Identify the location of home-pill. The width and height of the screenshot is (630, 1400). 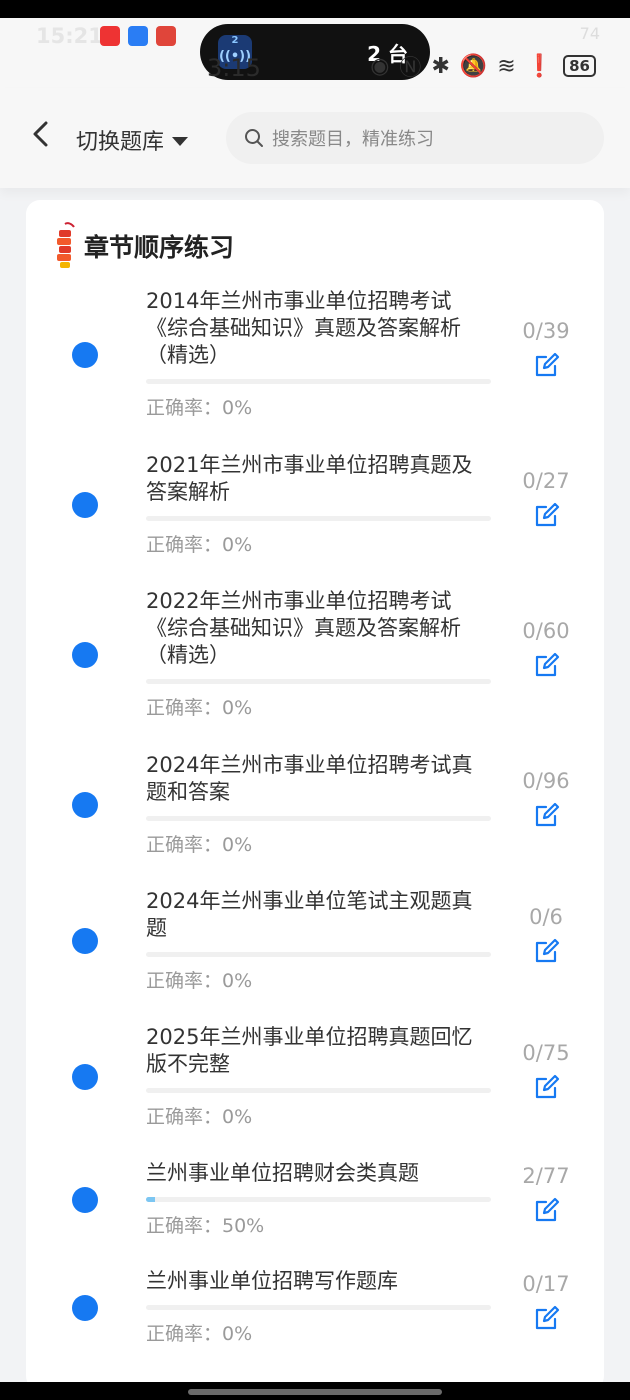
(315, 1392).